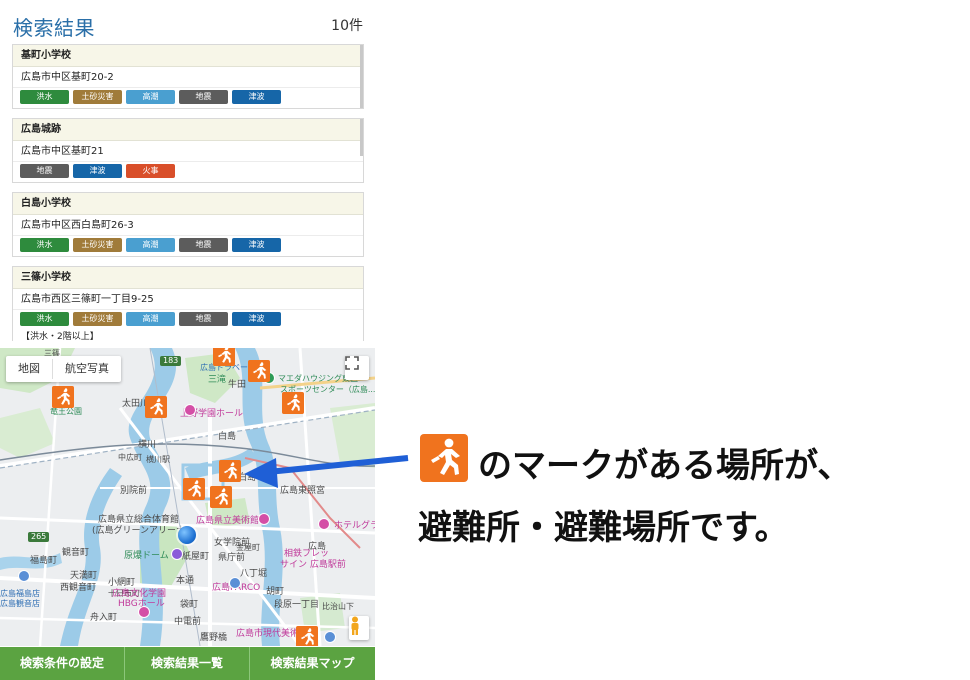  I want to click on bottom-tab-bar: 検索条件の設定 検索結果一覧 検索結果マップ, so click(187, 663).